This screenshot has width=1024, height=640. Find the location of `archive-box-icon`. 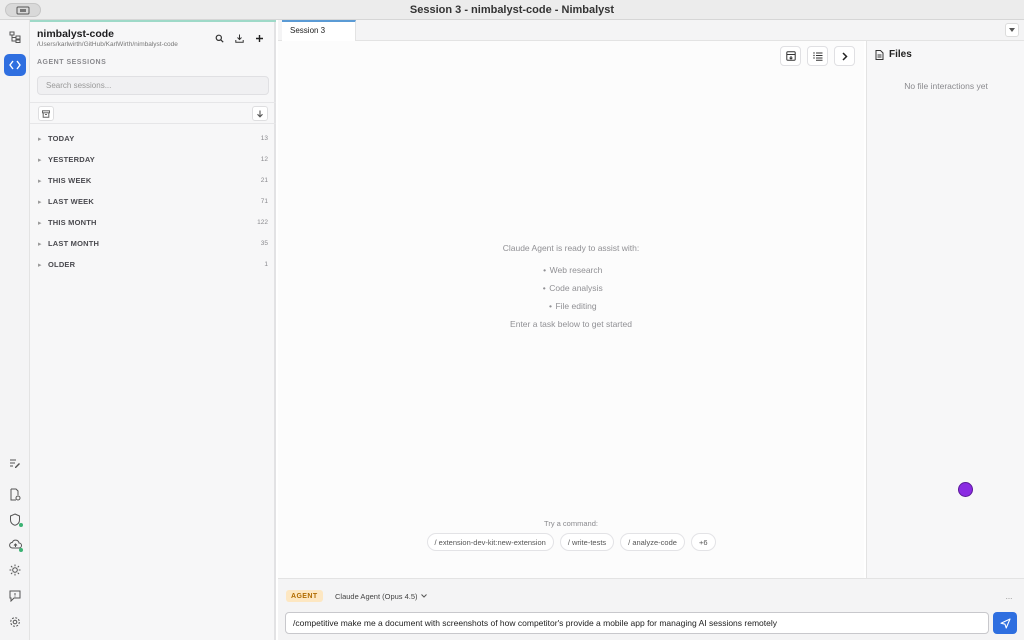

archive-box-icon is located at coordinates (790, 56).